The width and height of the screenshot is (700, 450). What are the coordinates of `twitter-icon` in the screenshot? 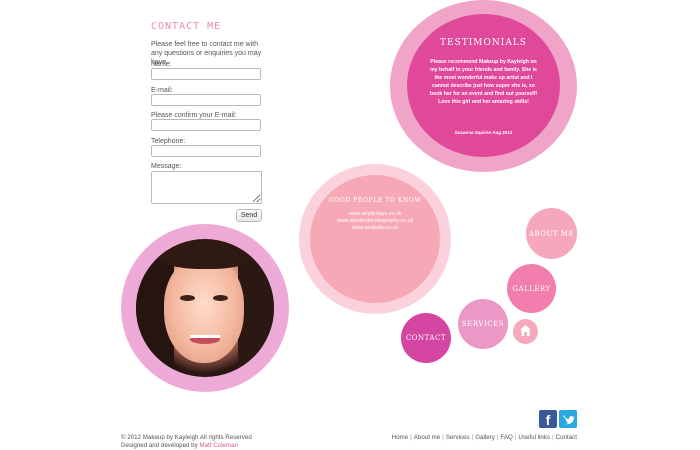 It's located at (568, 419).